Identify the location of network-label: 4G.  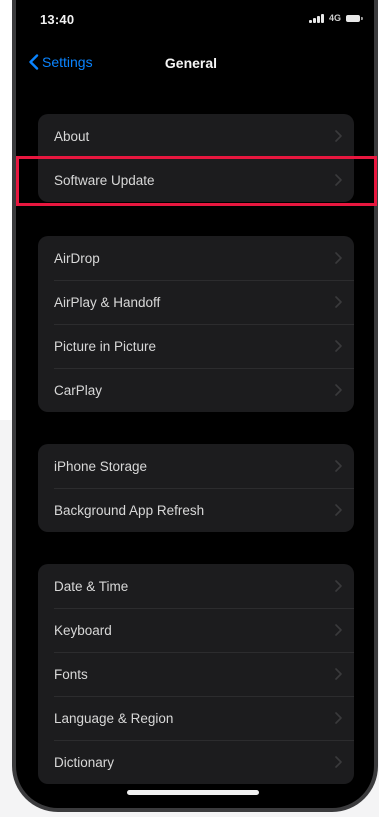
(334, 18).